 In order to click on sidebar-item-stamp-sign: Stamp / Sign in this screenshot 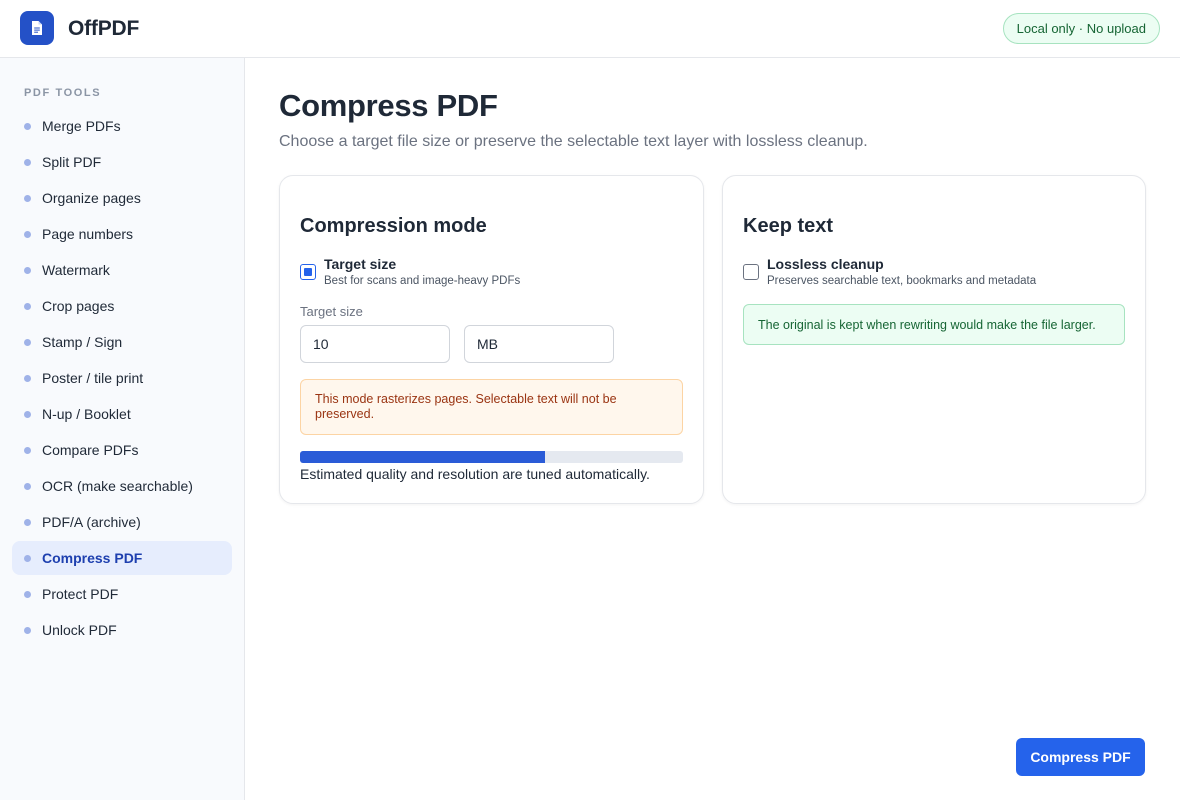, I will do `click(122, 342)`.